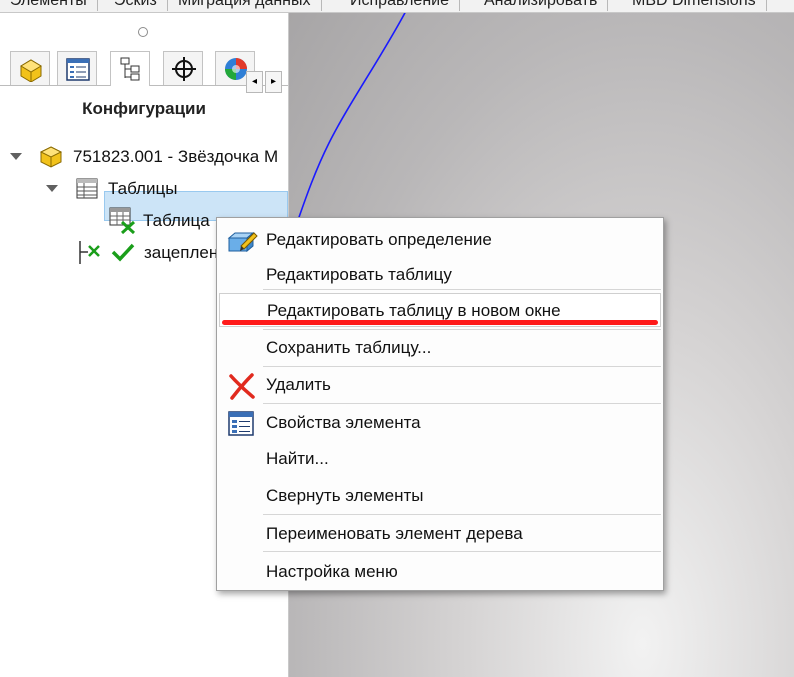 This screenshot has height=677, width=794. I want to click on tree-table-label: Таблица, so click(176, 220).